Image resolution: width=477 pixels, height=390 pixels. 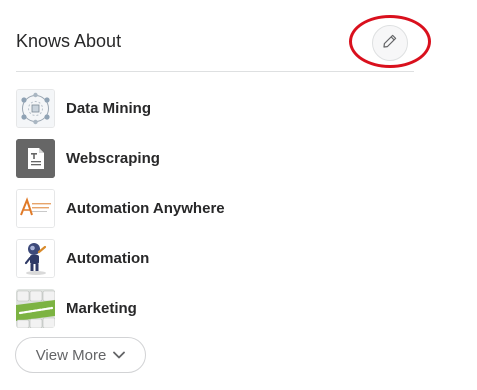 I want to click on topic-item-webscraping: Webscraping, so click(x=88, y=158).